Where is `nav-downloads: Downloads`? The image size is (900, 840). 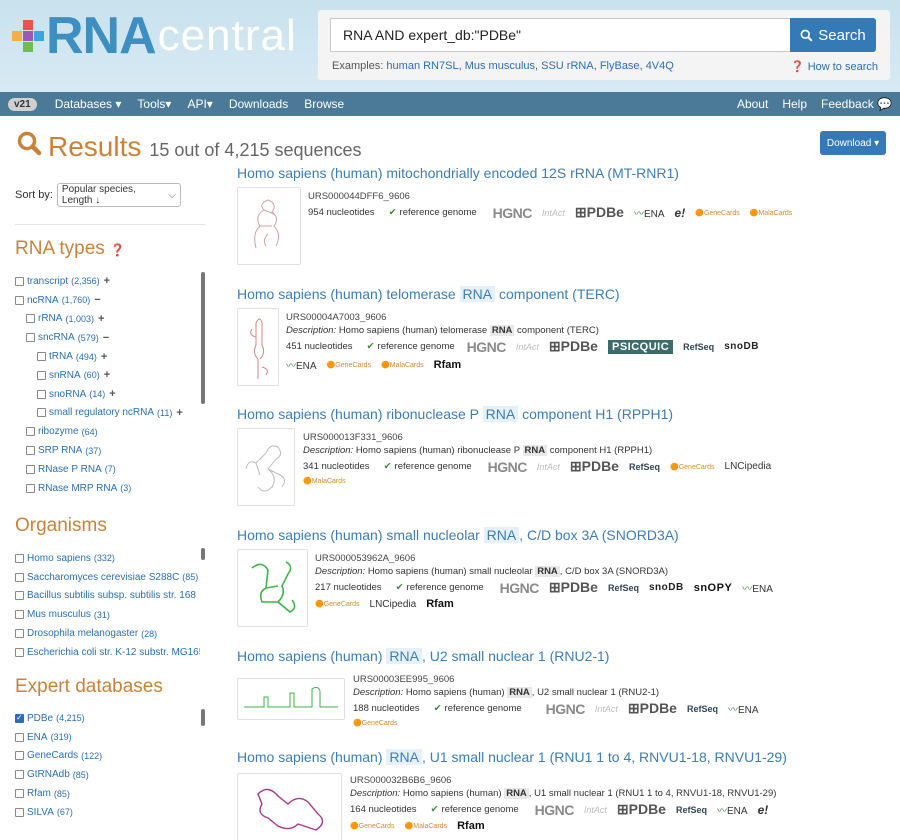
nav-downloads: Downloads is located at coordinates (258, 104).